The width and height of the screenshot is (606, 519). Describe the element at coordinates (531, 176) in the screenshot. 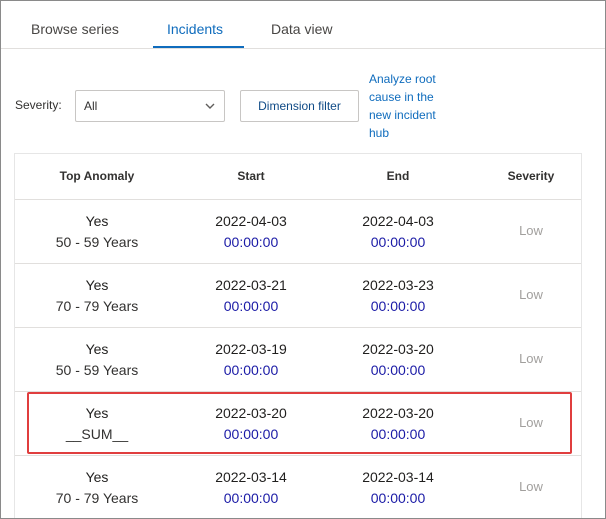

I see `header-severity: Severity` at that location.